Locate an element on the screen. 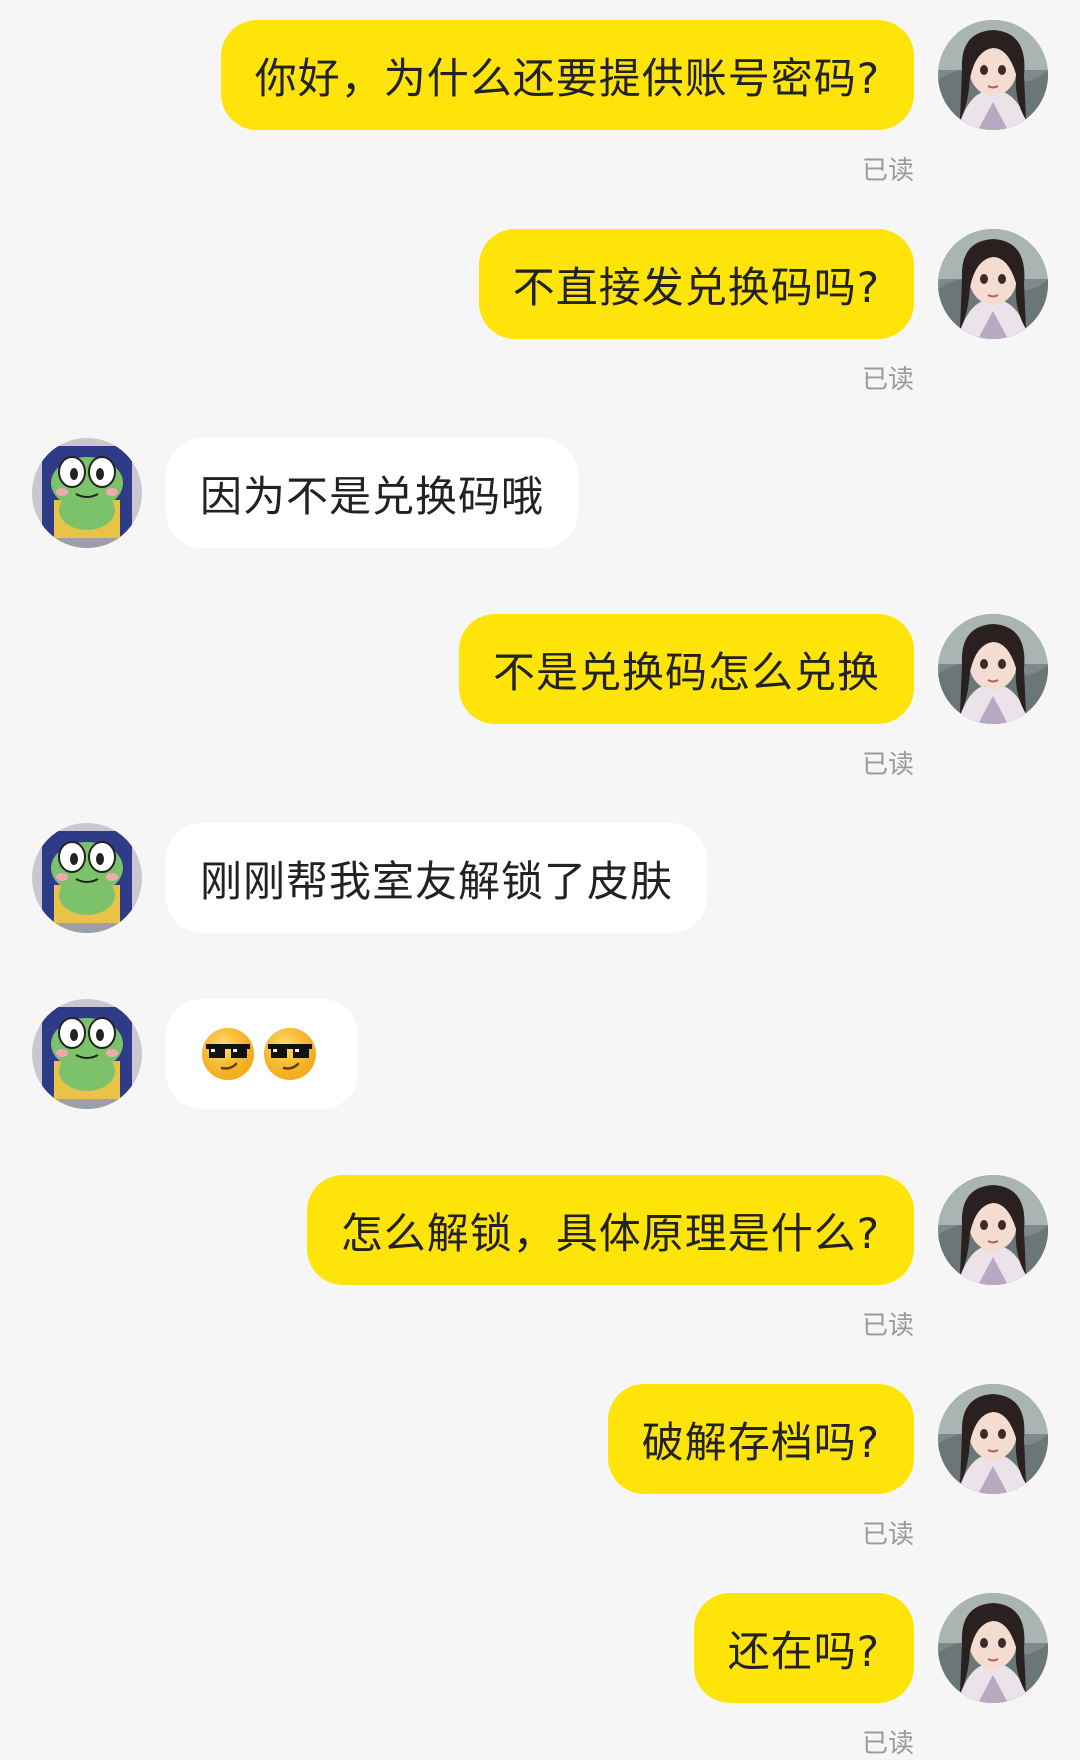  message-text: 不是兑换码怎么兑换 is located at coordinates (686, 672).